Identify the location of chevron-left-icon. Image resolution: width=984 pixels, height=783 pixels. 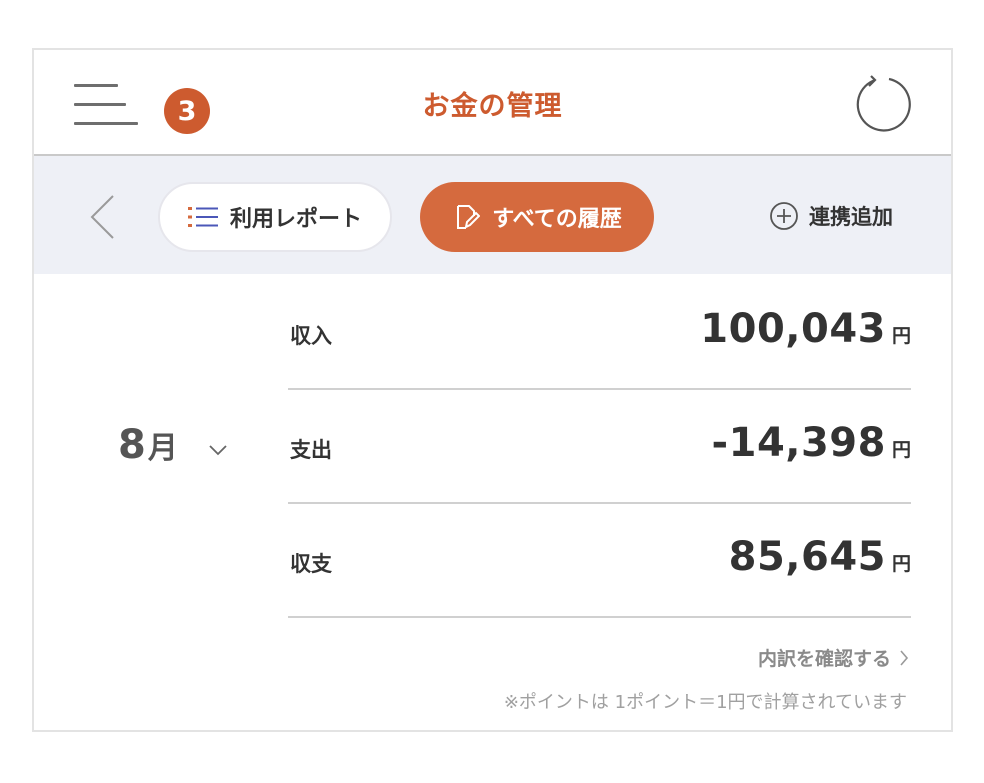
(102, 217).